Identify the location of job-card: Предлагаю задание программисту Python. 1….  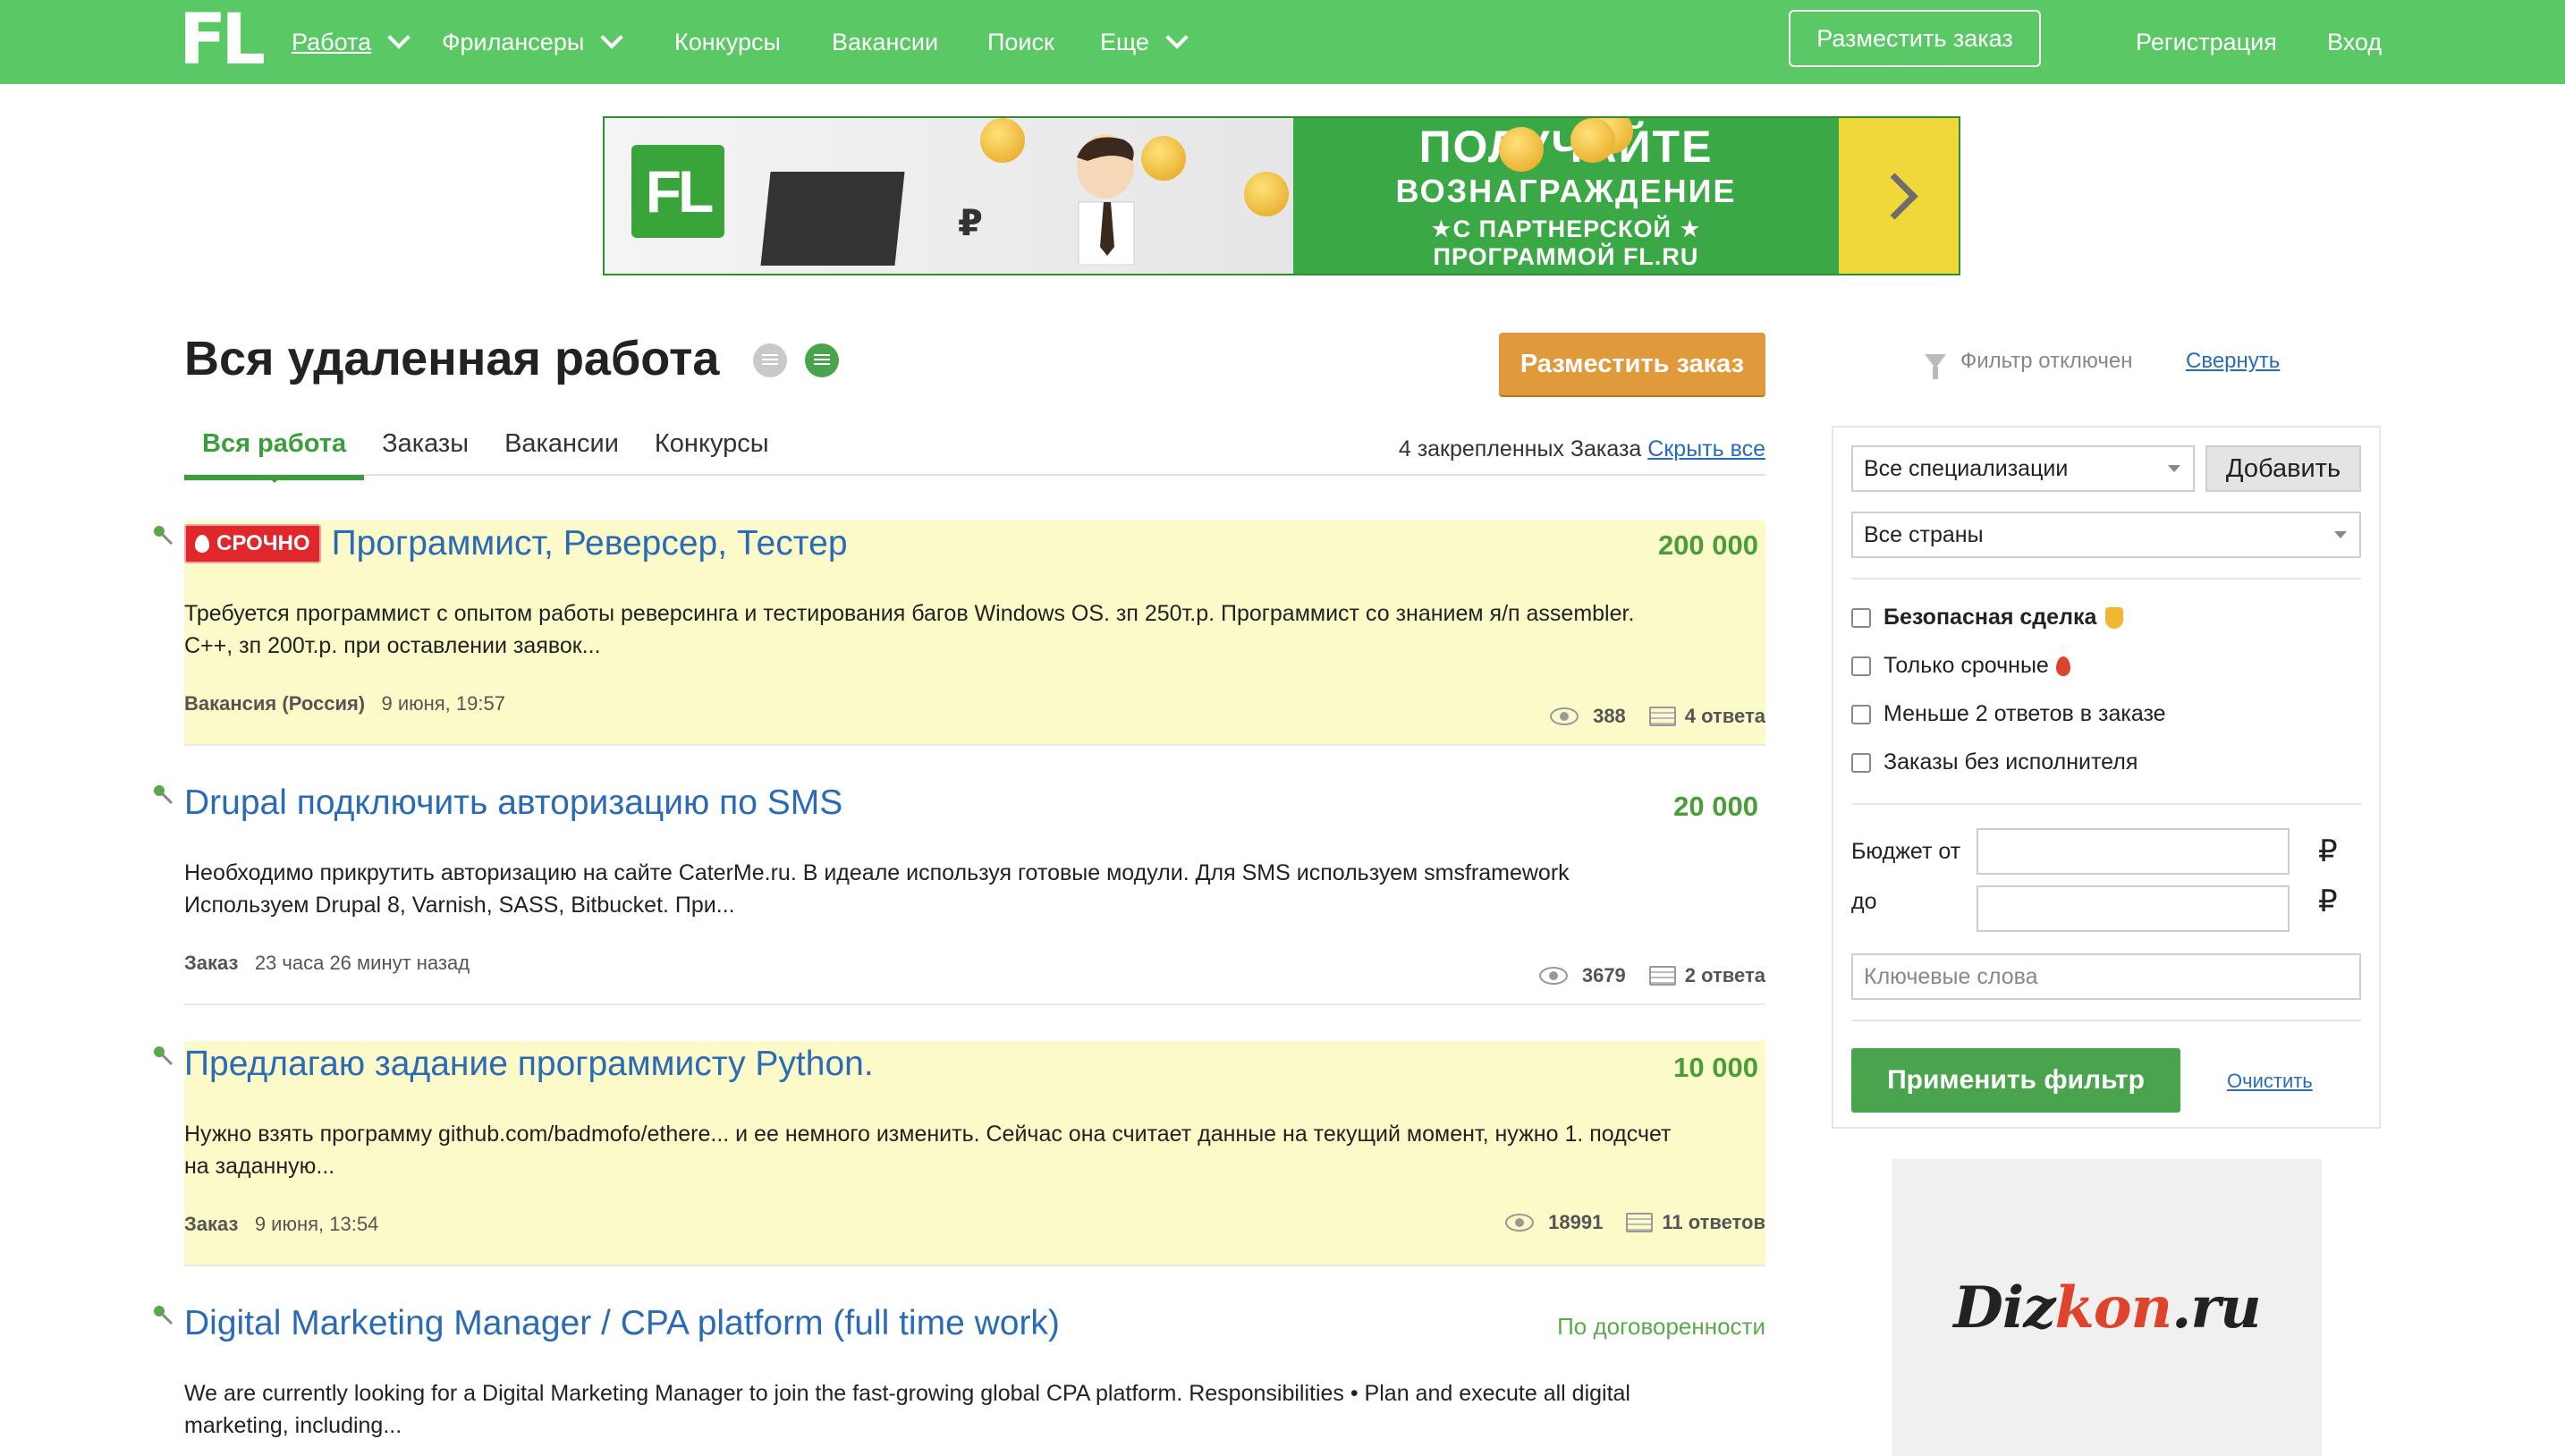
(959, 1153).